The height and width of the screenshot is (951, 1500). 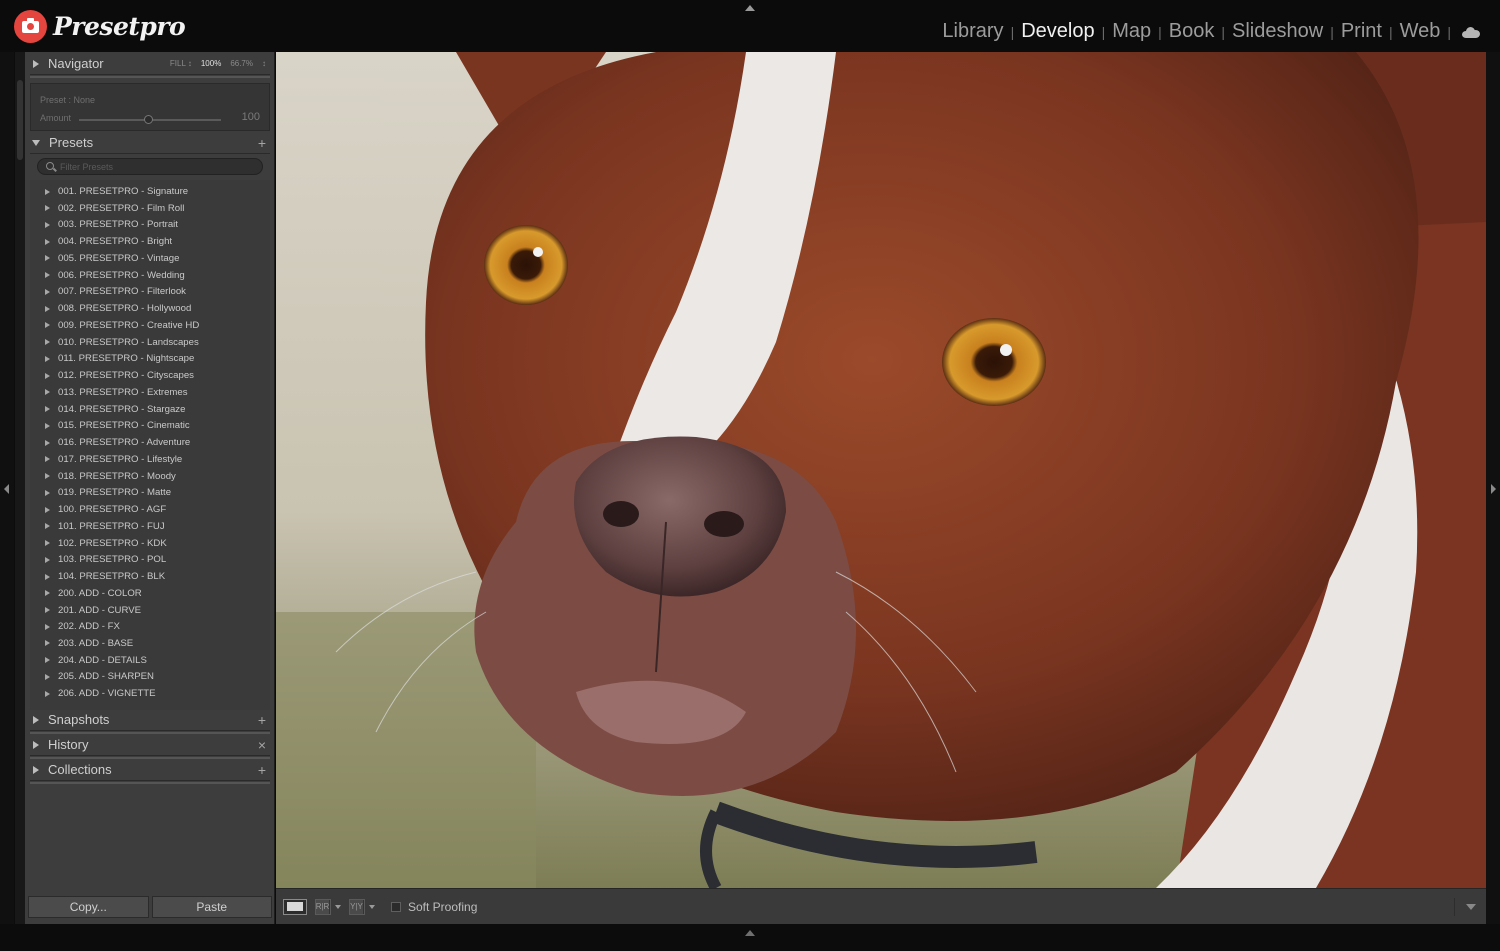 I want to click on cloud-sync-icon, so click(x=1471, y=32).